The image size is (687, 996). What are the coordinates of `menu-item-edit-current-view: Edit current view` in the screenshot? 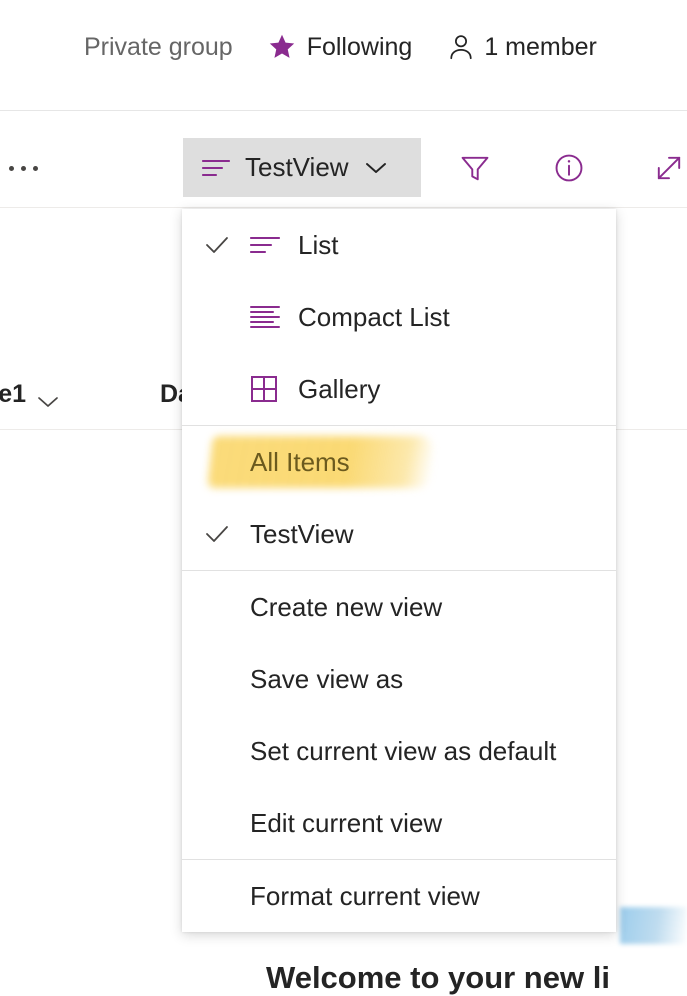 It's located at (399, 823).